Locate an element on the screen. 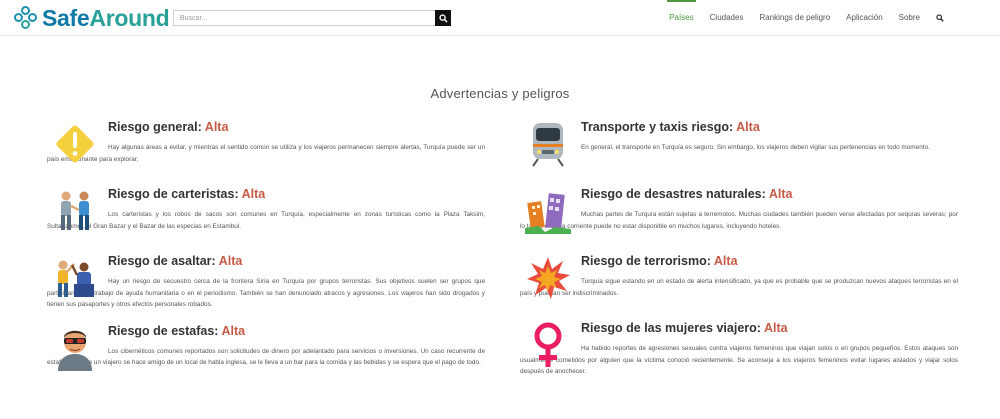 Image resolution: width=1000 pixels, height=419 pixels. warning-sign-icon is located at coordinates (75, 144).